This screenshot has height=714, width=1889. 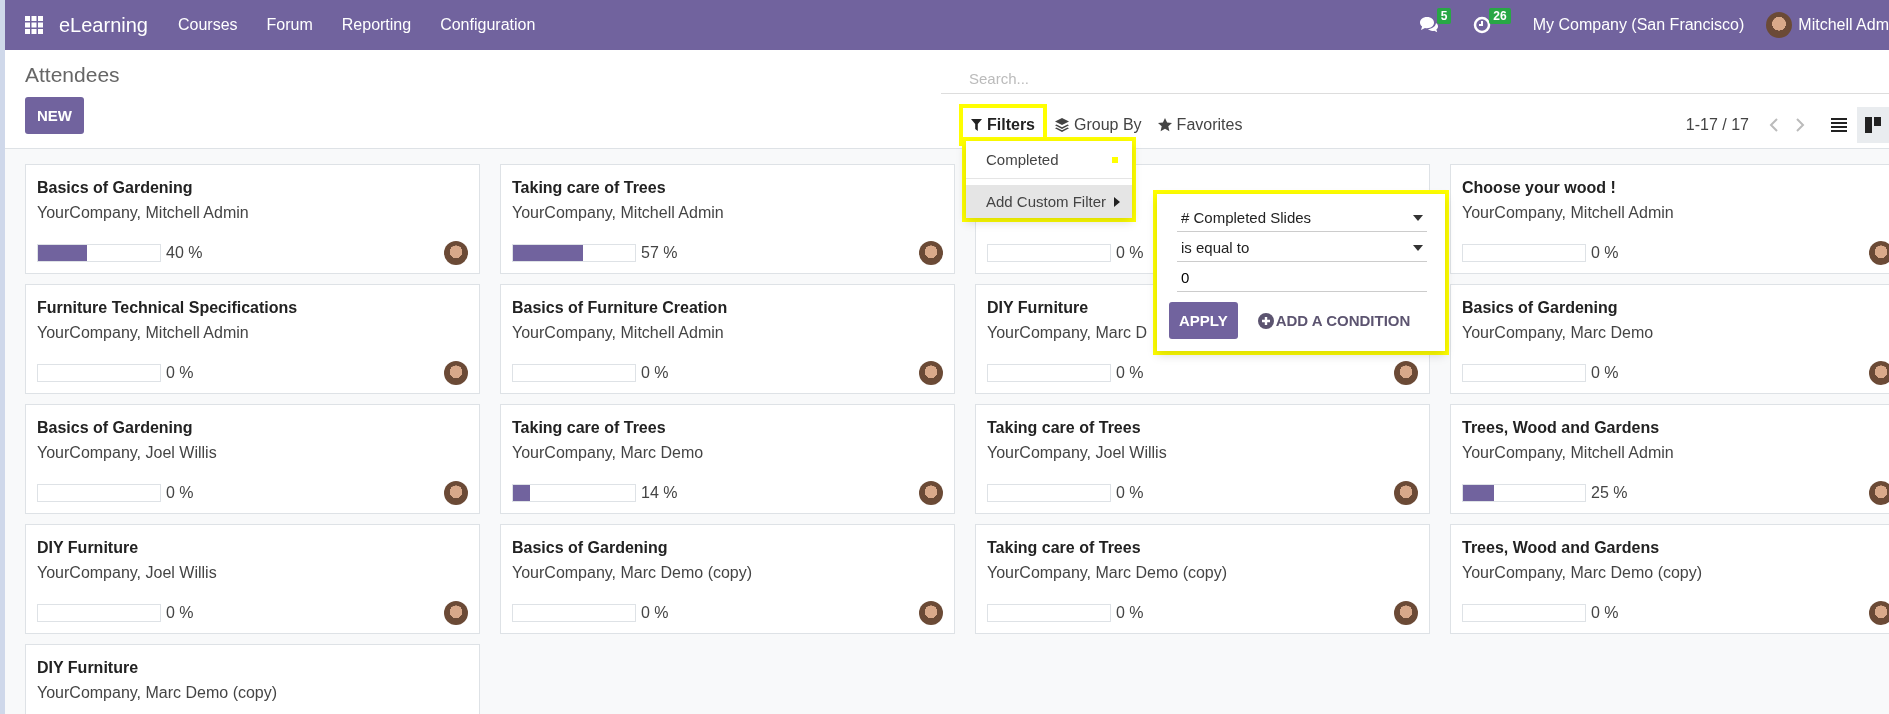 I want to click on course-title: Choose your wood !, so click(x=1539, y=188).